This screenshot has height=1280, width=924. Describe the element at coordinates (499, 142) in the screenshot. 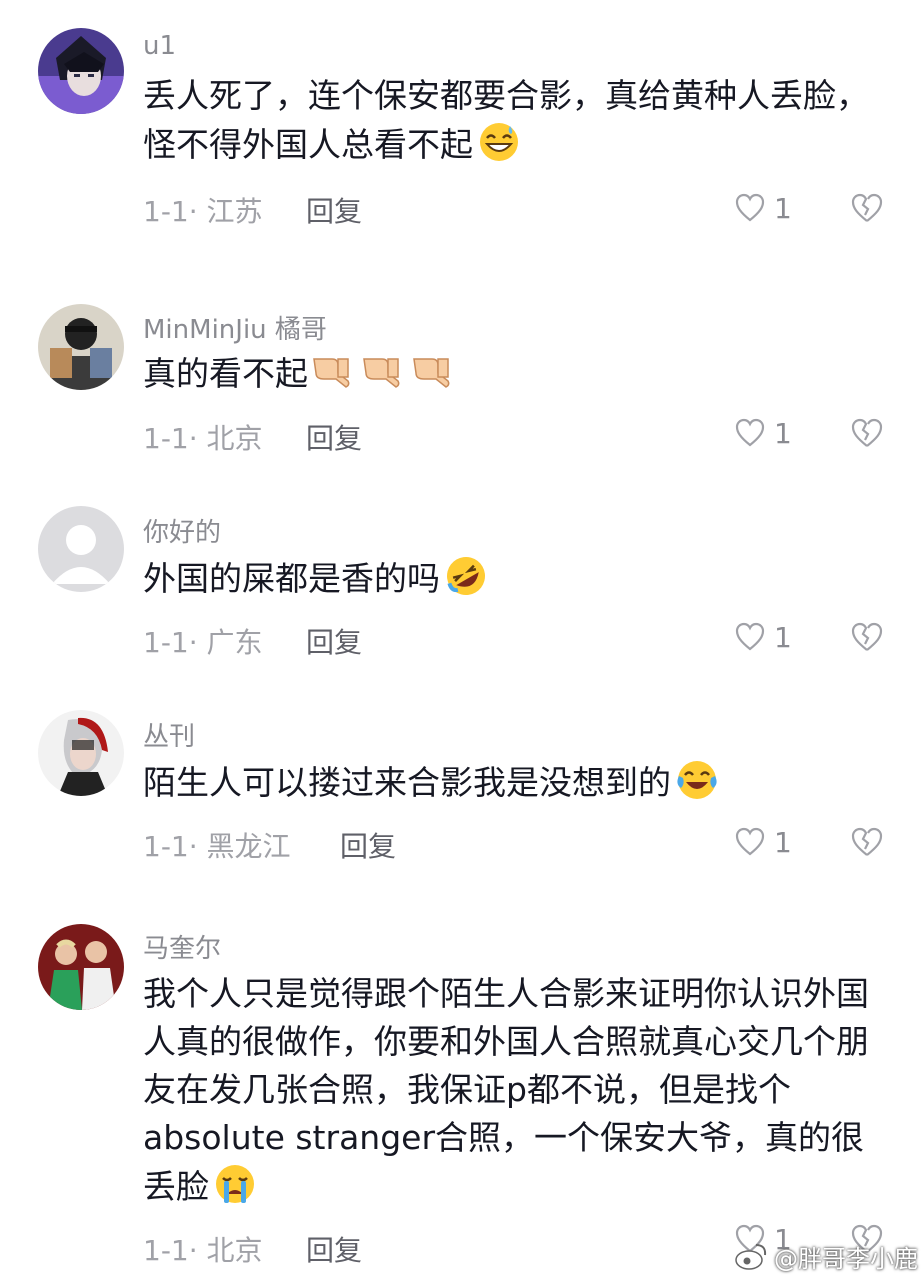

I see `grinning-sweat-emoji-icon` at that location.